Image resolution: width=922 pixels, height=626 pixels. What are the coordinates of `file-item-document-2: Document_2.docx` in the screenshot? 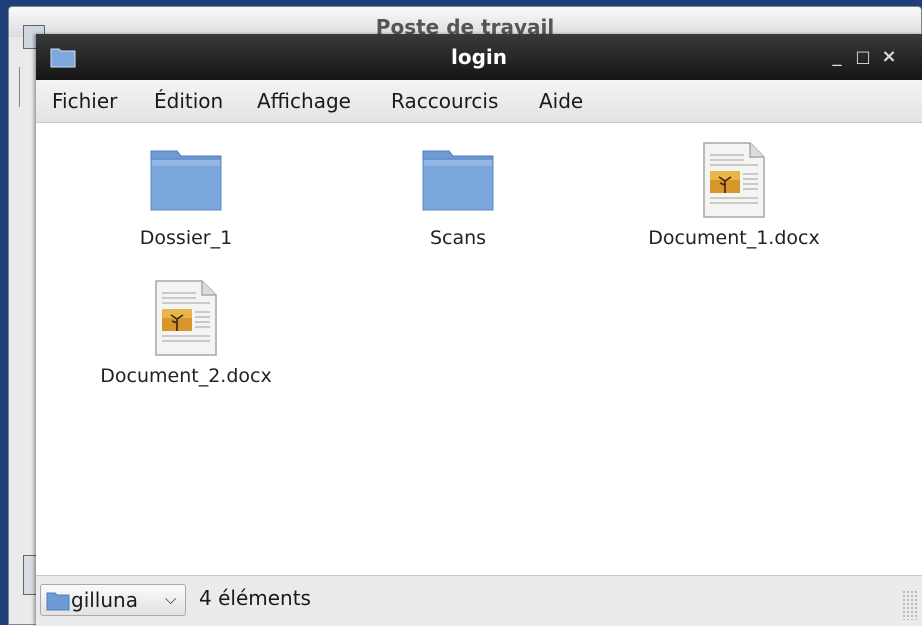 It's located at (186, 333).